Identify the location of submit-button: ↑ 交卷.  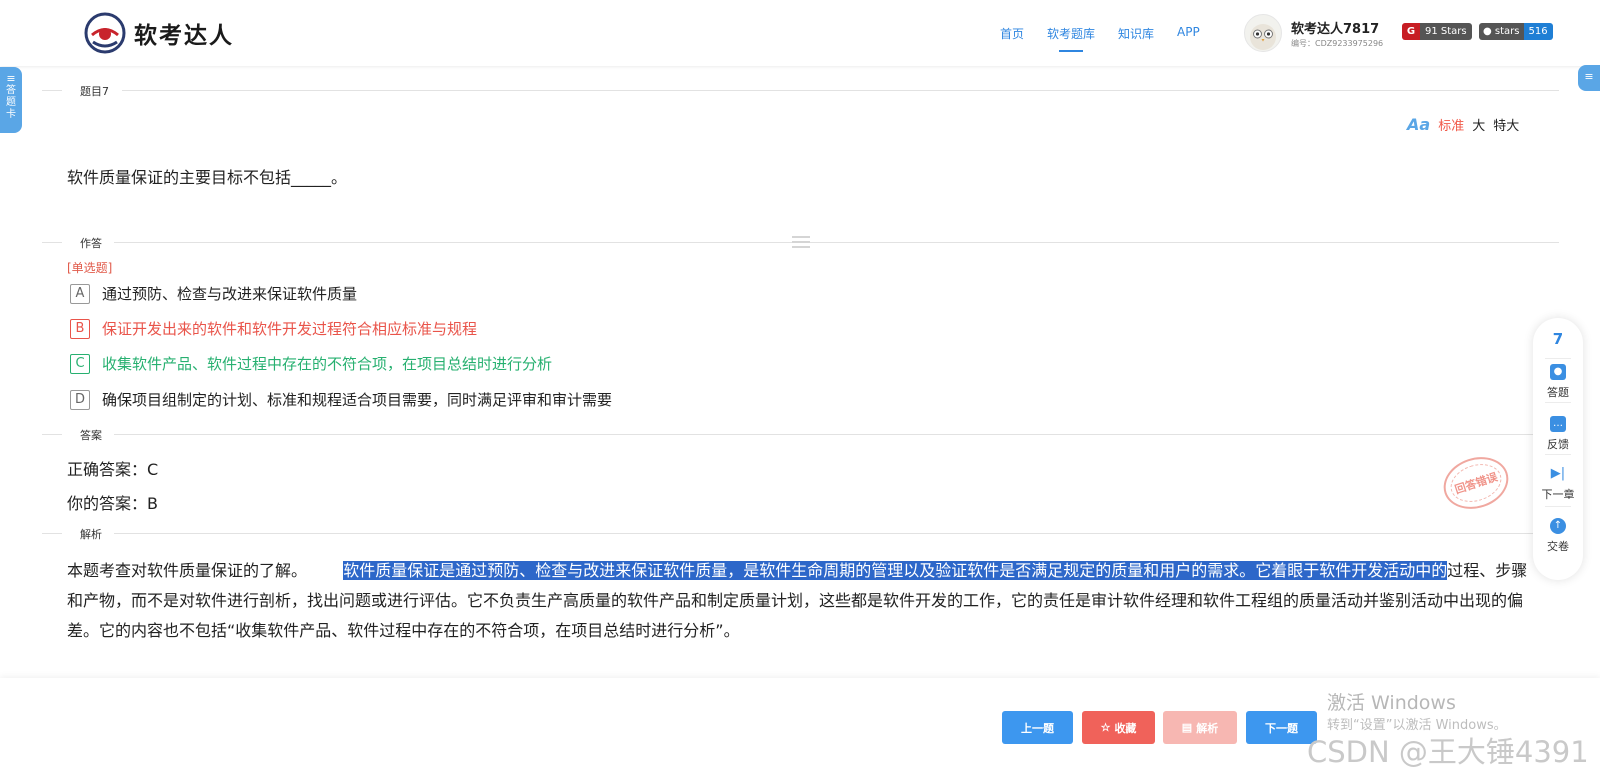
(1558, 536).